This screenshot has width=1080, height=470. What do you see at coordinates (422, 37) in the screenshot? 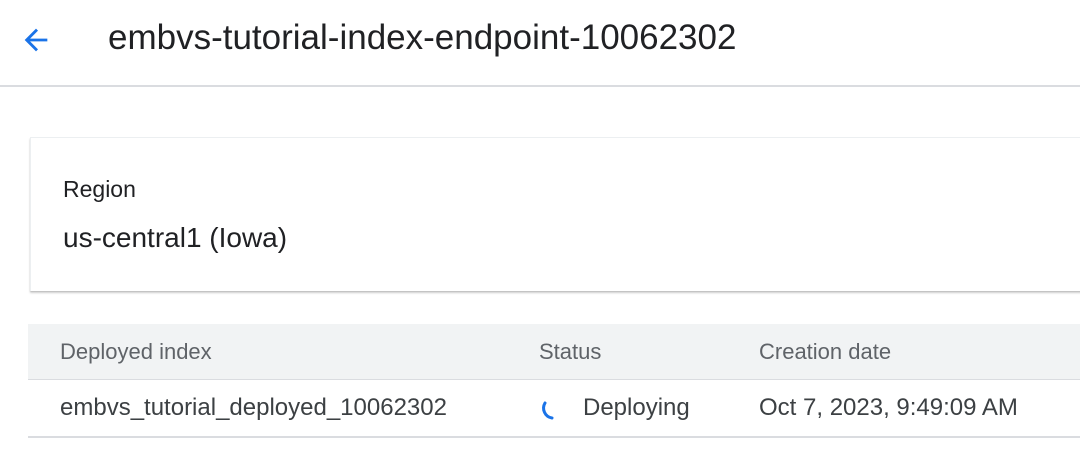
I see `page-title: embvs-tutorial-index-endpoint-10062302` at bounding box center [422, 37].